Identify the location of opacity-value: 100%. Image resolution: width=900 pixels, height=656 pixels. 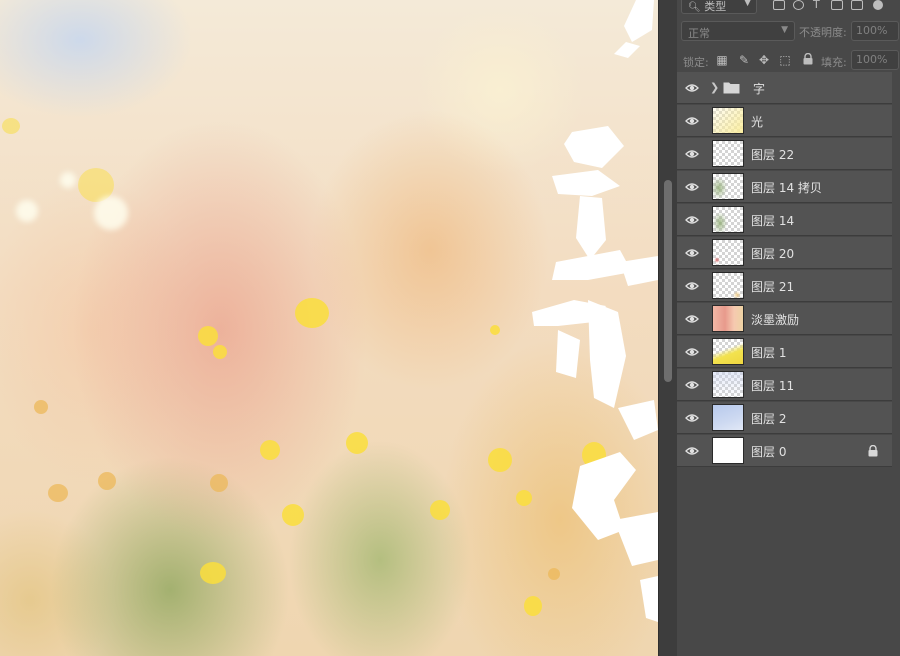
(872, 30).